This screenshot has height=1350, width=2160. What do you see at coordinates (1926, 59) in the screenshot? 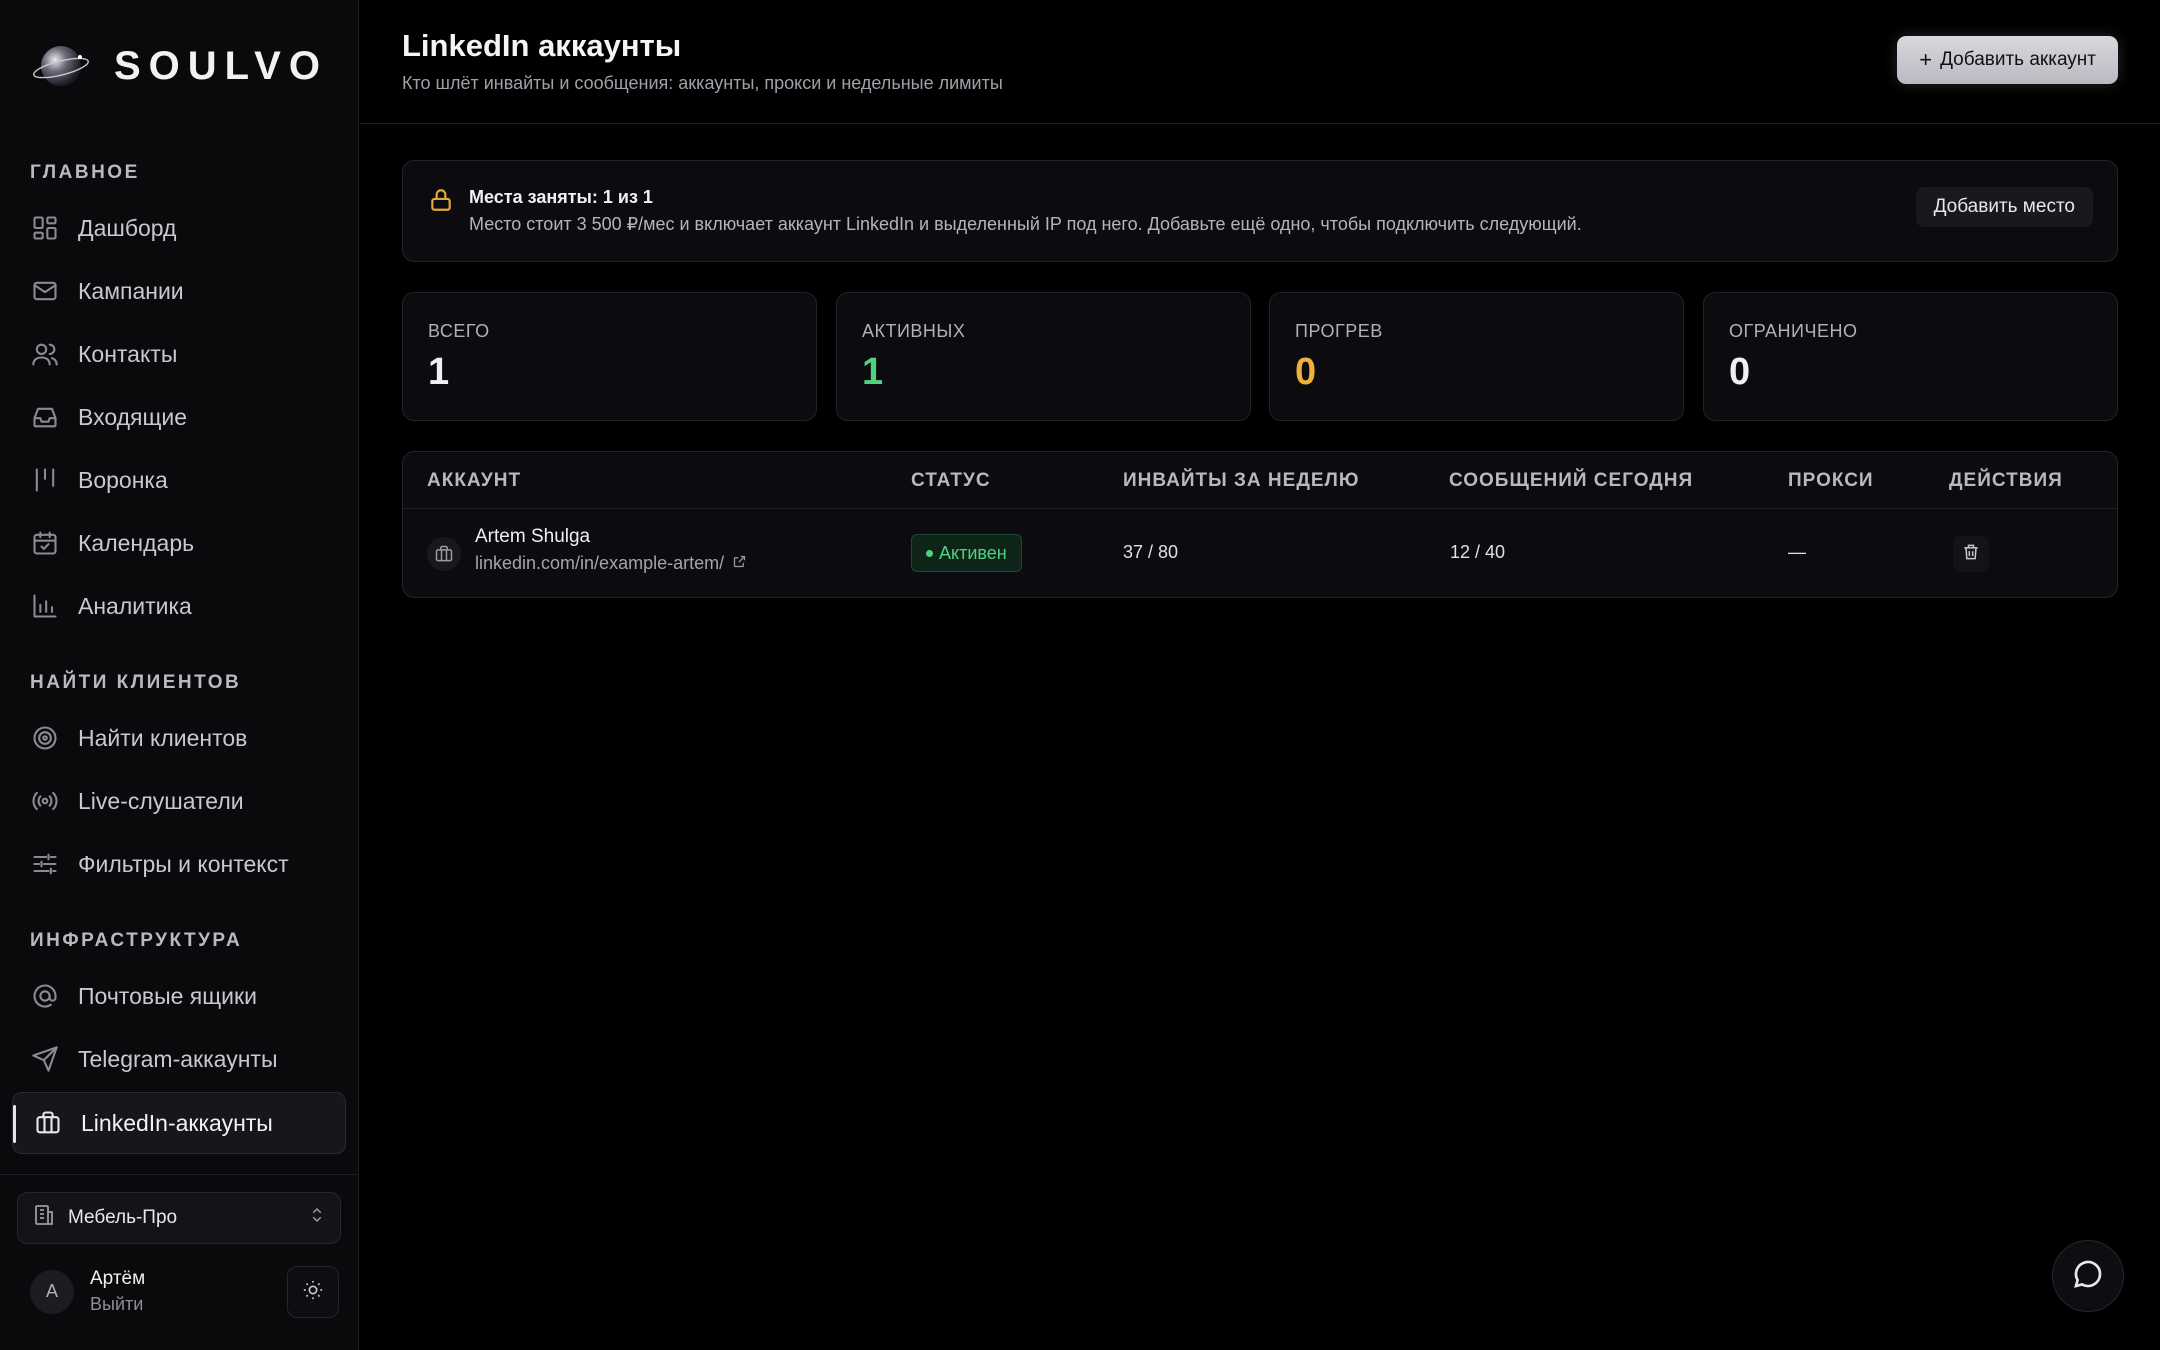
I see `plus-icon: +` at bounding box center [1926, 59].